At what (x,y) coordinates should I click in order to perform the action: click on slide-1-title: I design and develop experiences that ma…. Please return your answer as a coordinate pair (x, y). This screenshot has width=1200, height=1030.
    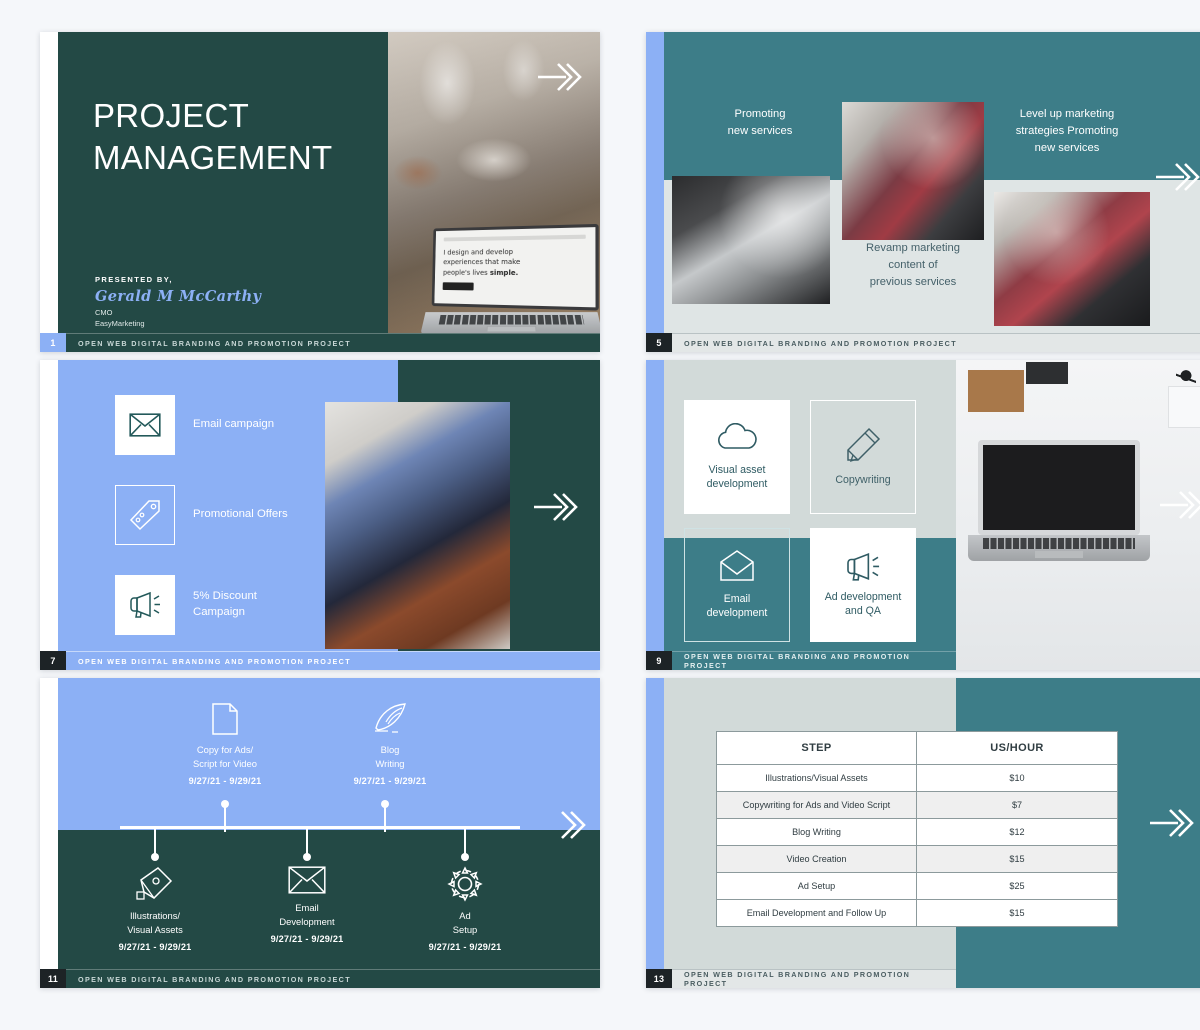
    Looking at the image, I should click on (320, 192).